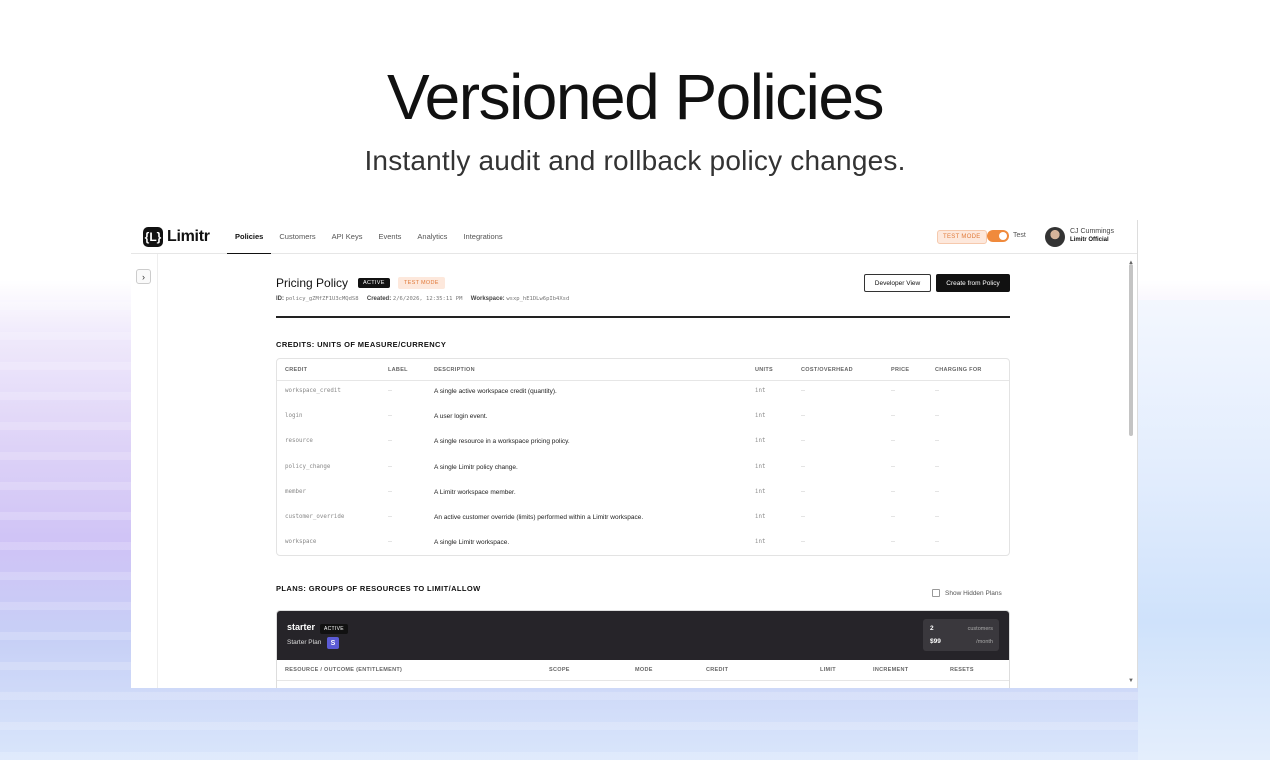  I want to click on sidebar: ›, so click(144, 471).